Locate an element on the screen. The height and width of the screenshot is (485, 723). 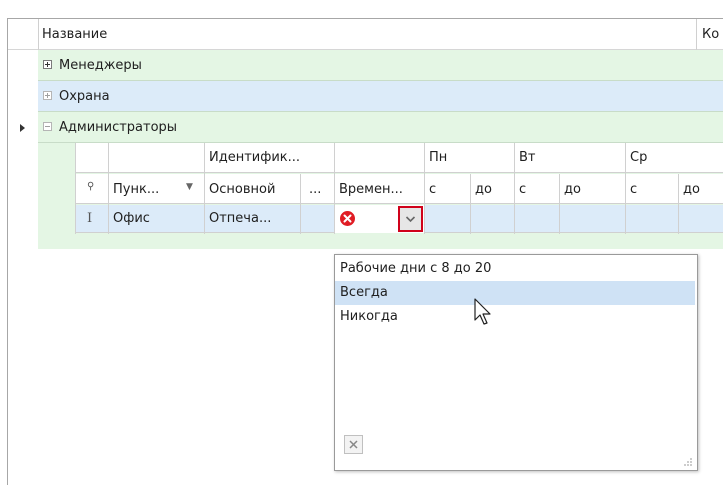
dropdown-toggle-button is located at coordinates (410, 219).